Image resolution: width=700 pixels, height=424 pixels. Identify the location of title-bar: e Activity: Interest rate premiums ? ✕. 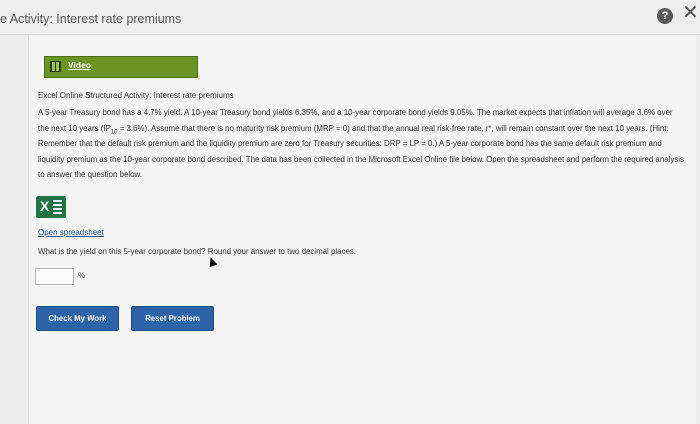
(350, 17).